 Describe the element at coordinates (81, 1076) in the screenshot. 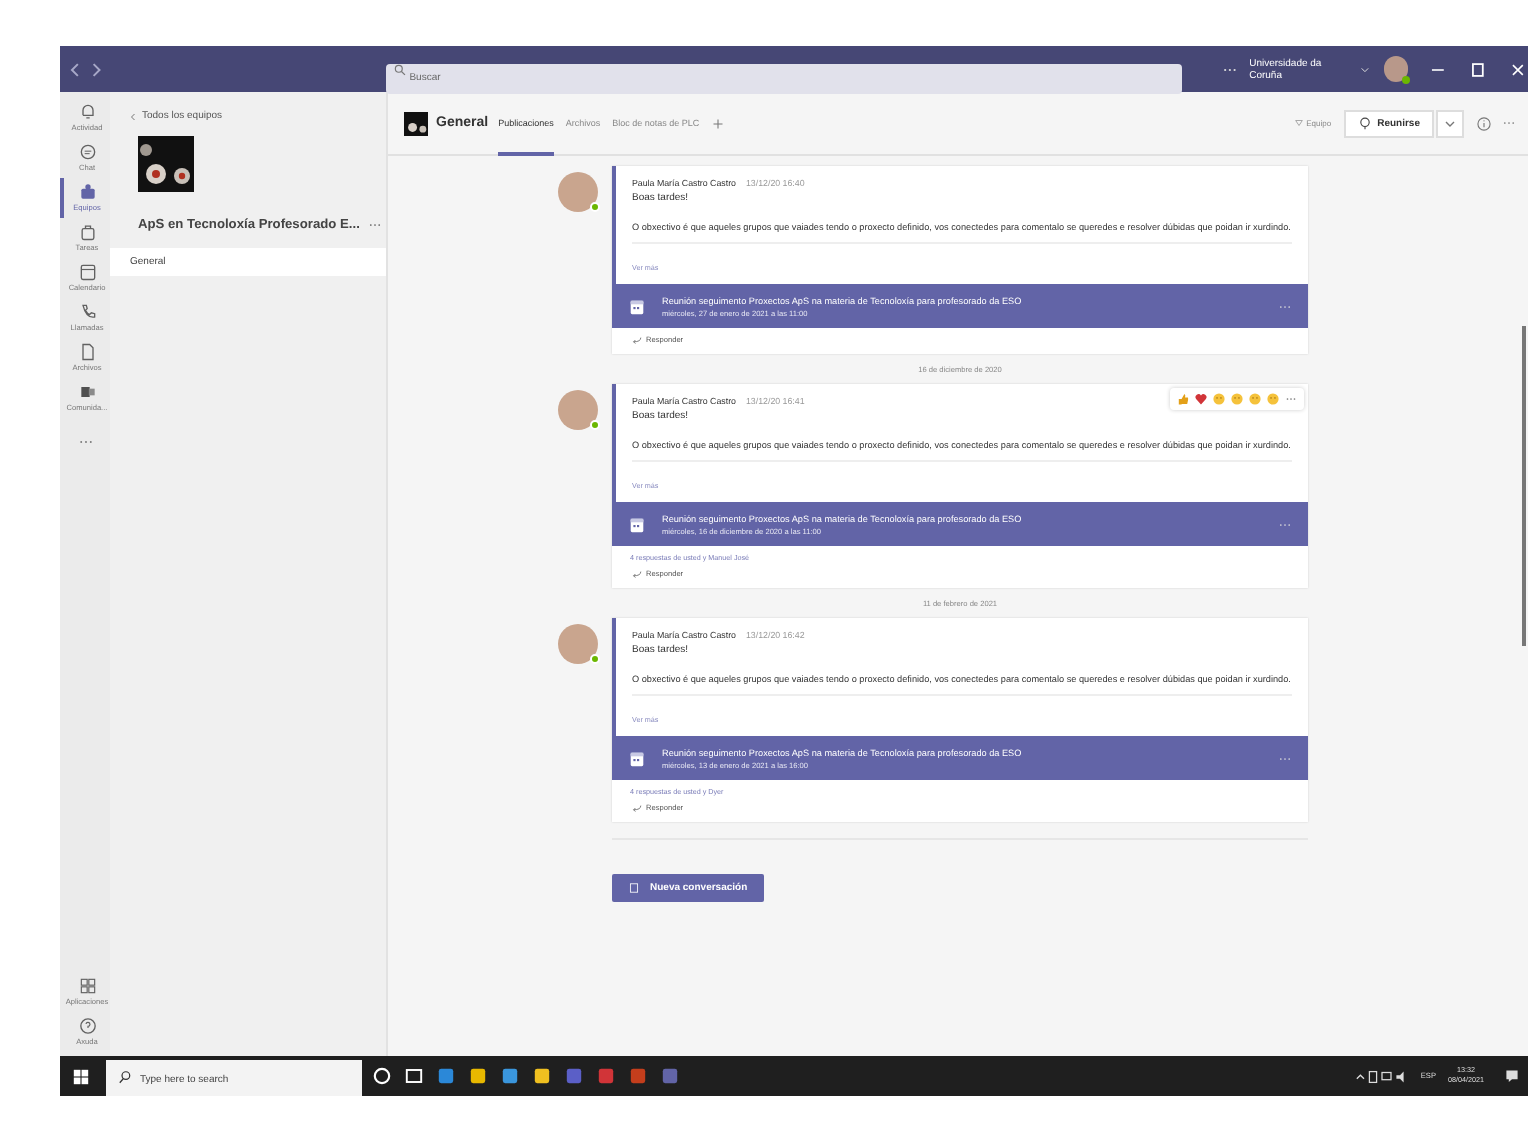

I see `windows-logo-icon` at that location.